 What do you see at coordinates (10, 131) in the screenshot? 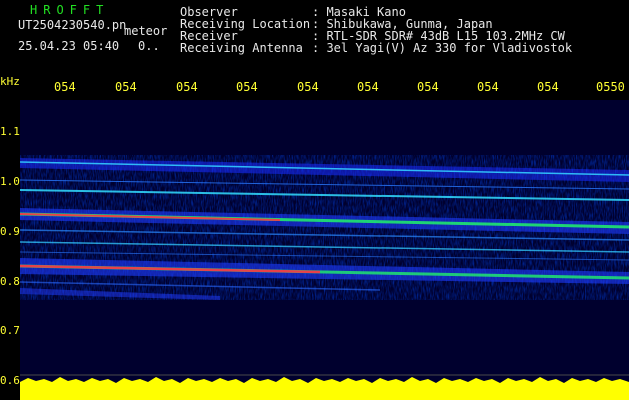
I see `y-tick: 1.1` at bounding box center [10, 131].